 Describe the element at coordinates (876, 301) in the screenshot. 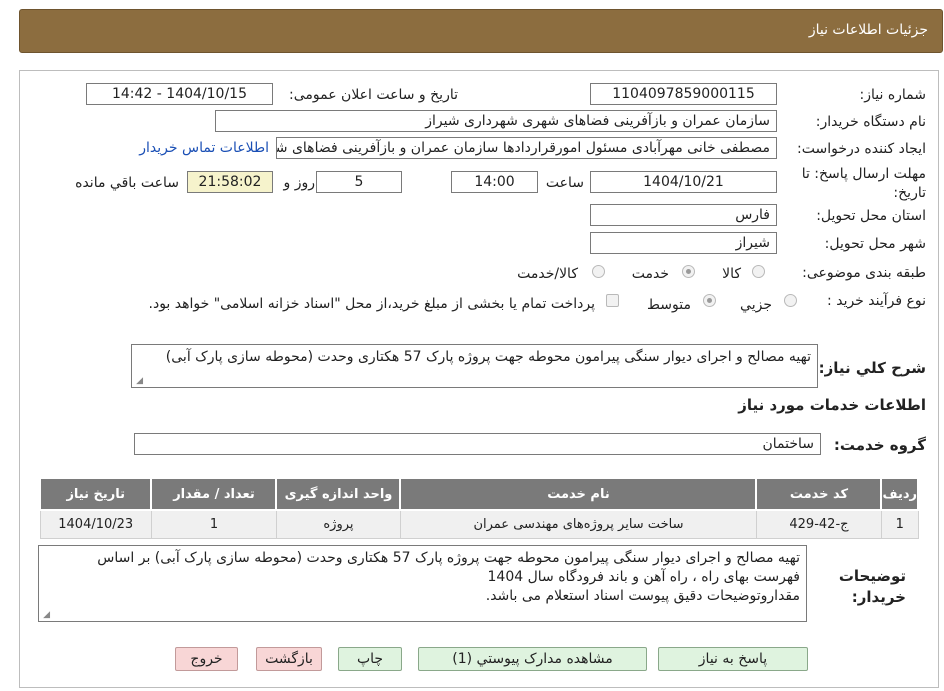

I see `process-label: نوع فرآیند خرید :` at that location.